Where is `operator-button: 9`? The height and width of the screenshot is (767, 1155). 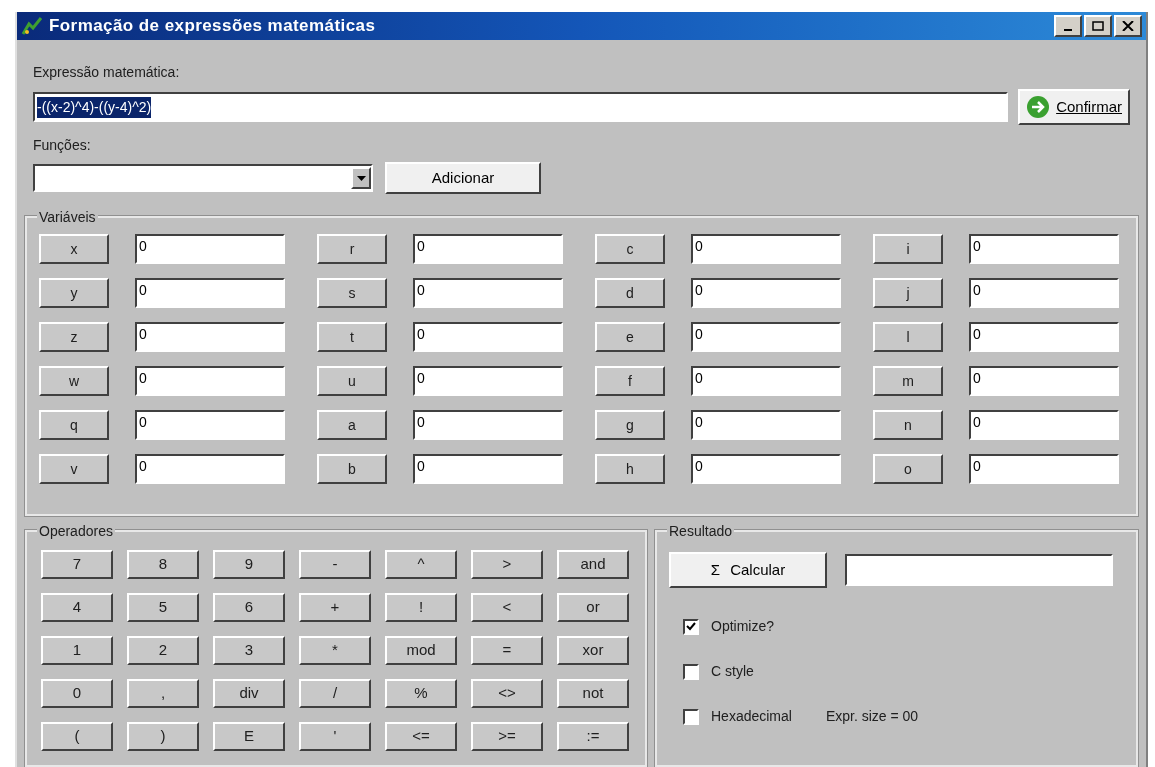
operator-button: 9 is located at coordinates (249, 564).